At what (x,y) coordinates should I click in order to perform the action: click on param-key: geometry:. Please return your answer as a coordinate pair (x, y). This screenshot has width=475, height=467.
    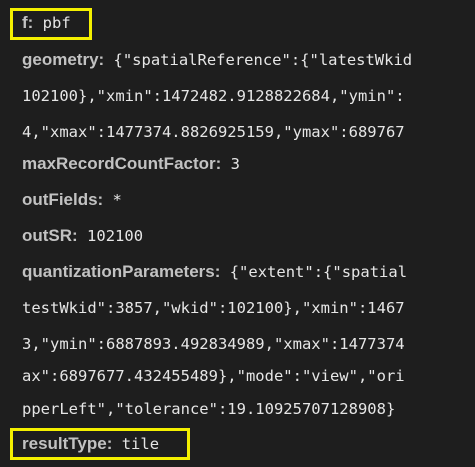
    Looking at the image, I should click on (63, 59).